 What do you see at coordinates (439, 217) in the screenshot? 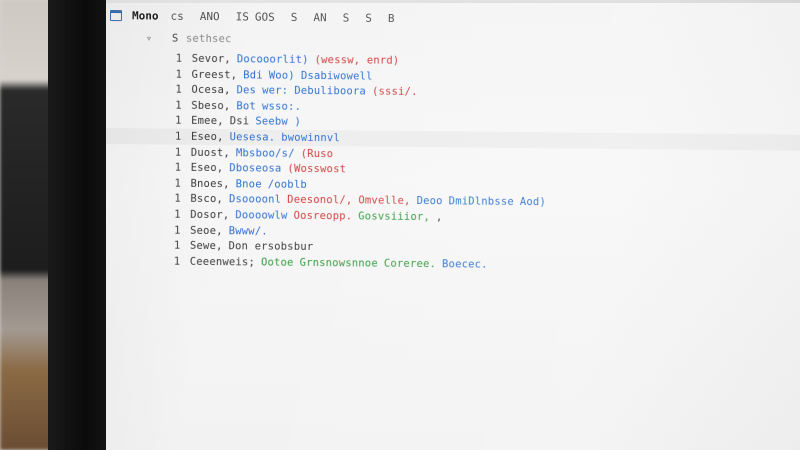
I see `code-token: ,` at bounding box center [439, 217].